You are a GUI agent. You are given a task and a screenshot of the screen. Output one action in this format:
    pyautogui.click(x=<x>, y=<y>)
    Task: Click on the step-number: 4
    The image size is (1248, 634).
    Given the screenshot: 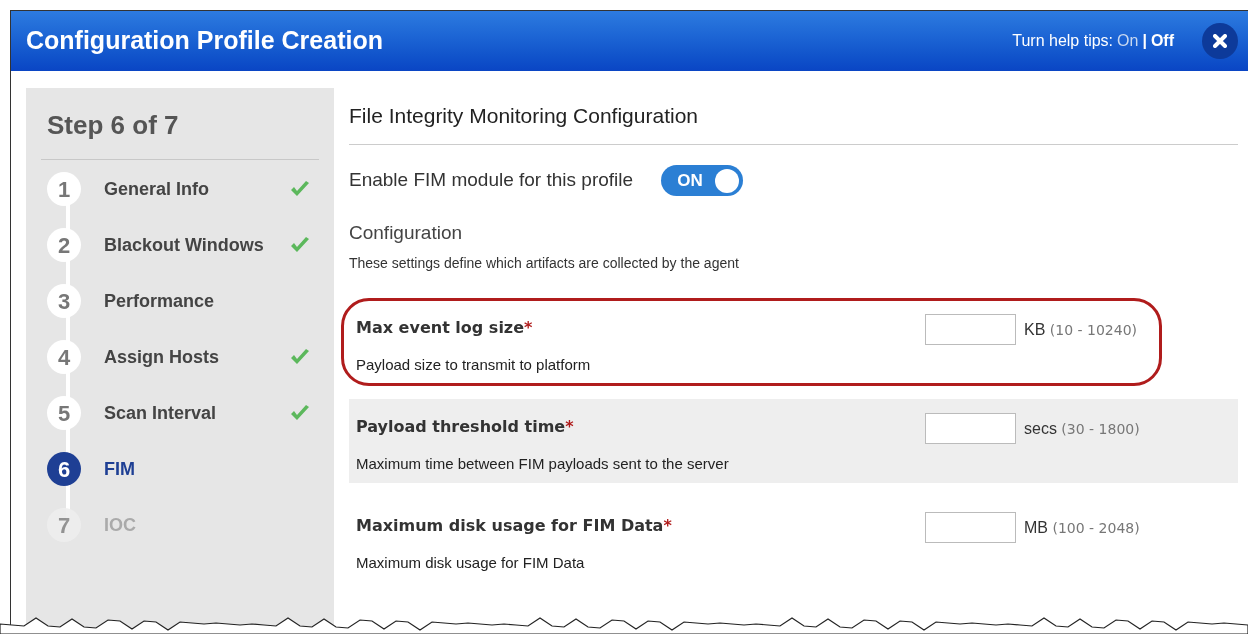 What is the action you would take?
    pyautogui.click(x=64, y=357)
    